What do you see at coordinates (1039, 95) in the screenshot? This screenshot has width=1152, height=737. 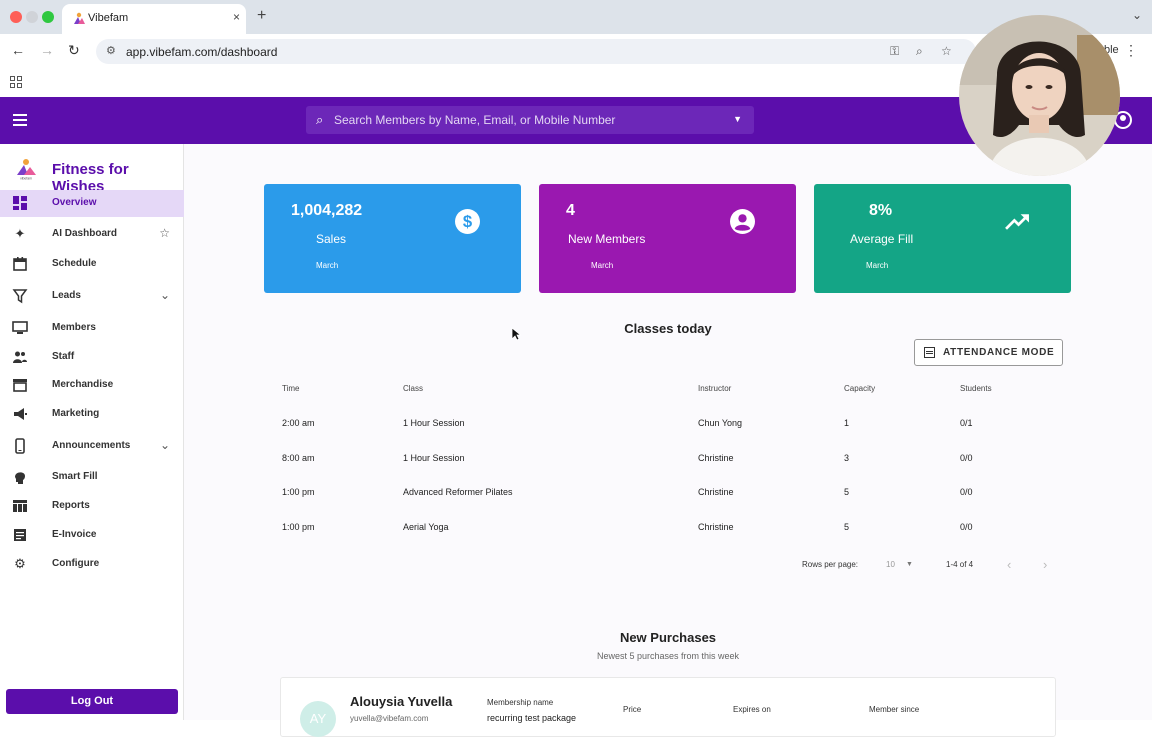 I see `presenter-webcam-overlay` at bounding box center [1039, 95].